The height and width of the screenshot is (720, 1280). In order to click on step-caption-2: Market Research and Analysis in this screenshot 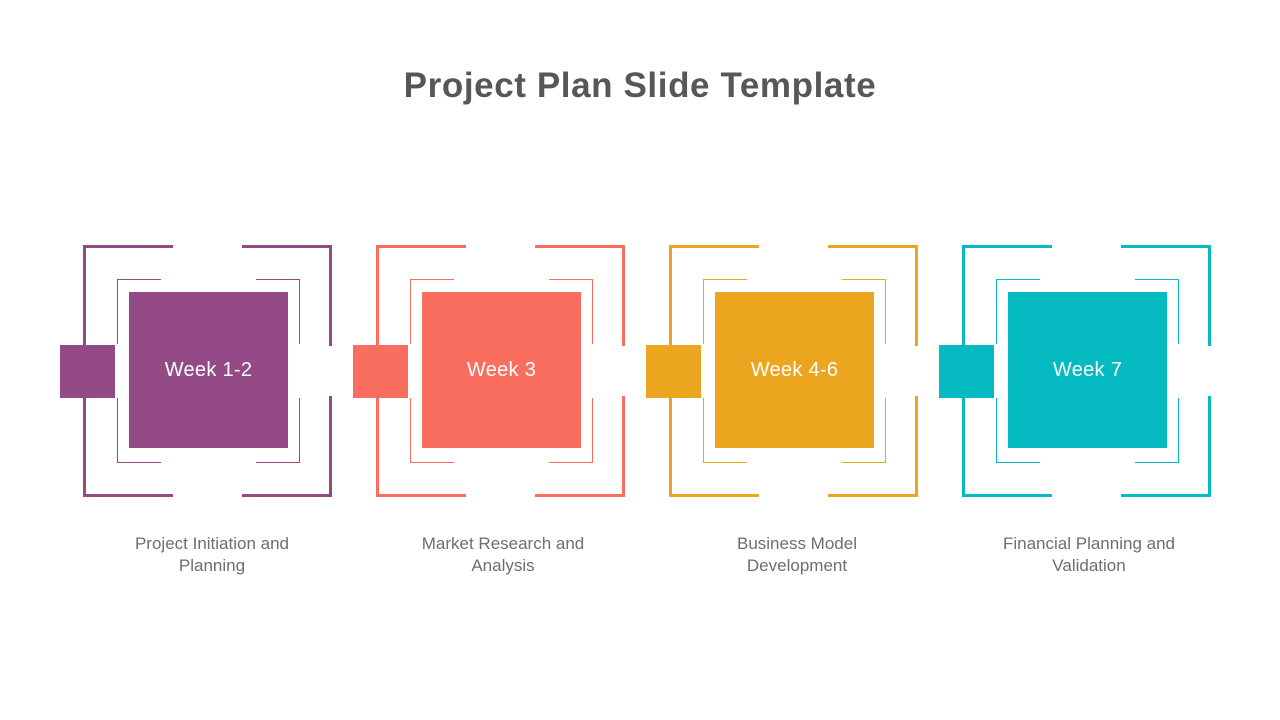, I will do `click(503, 554)`.